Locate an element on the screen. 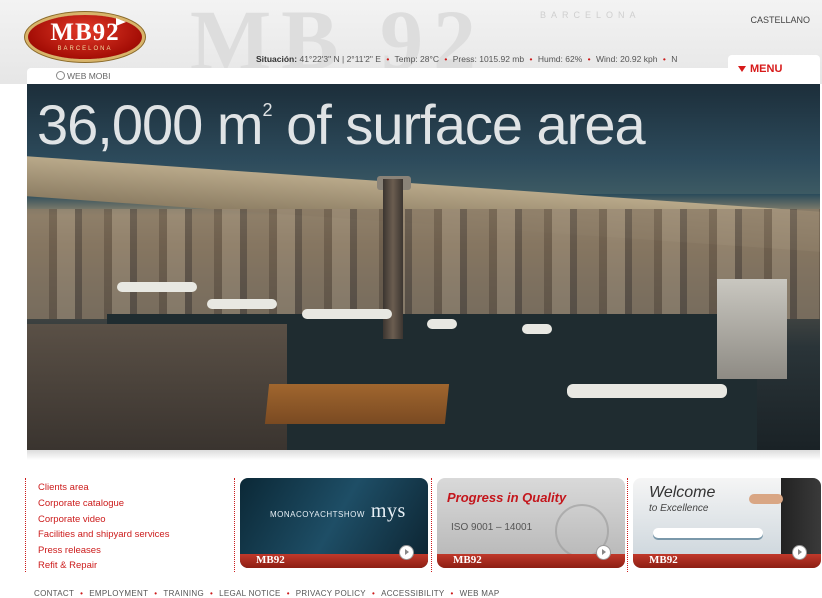 The width and height of the screenshot is (822, 598). web-mobi-link: WEB MOBI is located at coordinates (83, 76).